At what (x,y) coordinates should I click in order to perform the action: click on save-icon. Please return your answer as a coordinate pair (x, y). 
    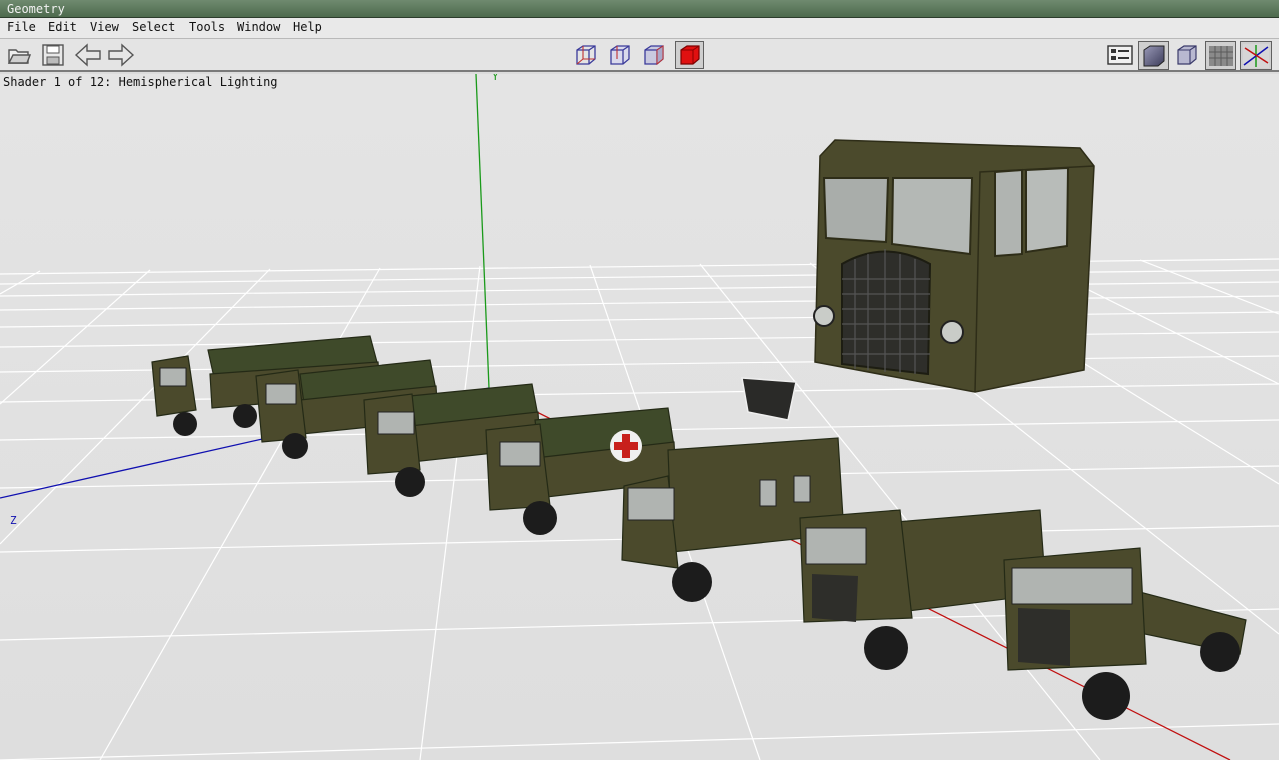
    Looking at the image, I should click on (53, 55).